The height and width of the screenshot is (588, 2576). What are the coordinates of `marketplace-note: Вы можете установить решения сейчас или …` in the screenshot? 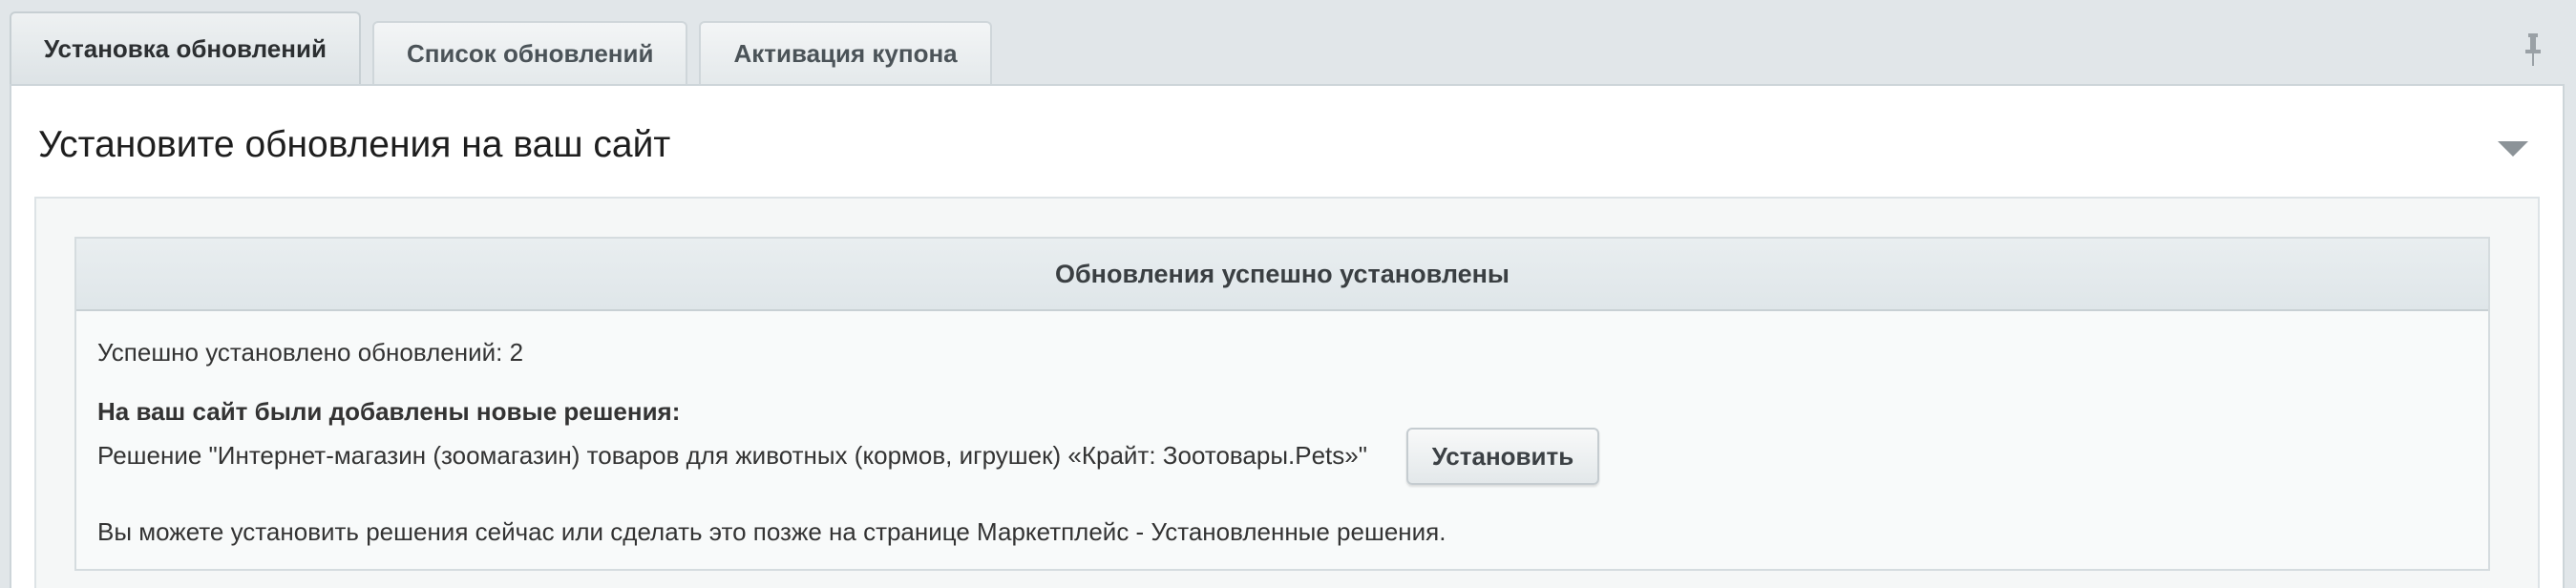 It's located at (771, 532).